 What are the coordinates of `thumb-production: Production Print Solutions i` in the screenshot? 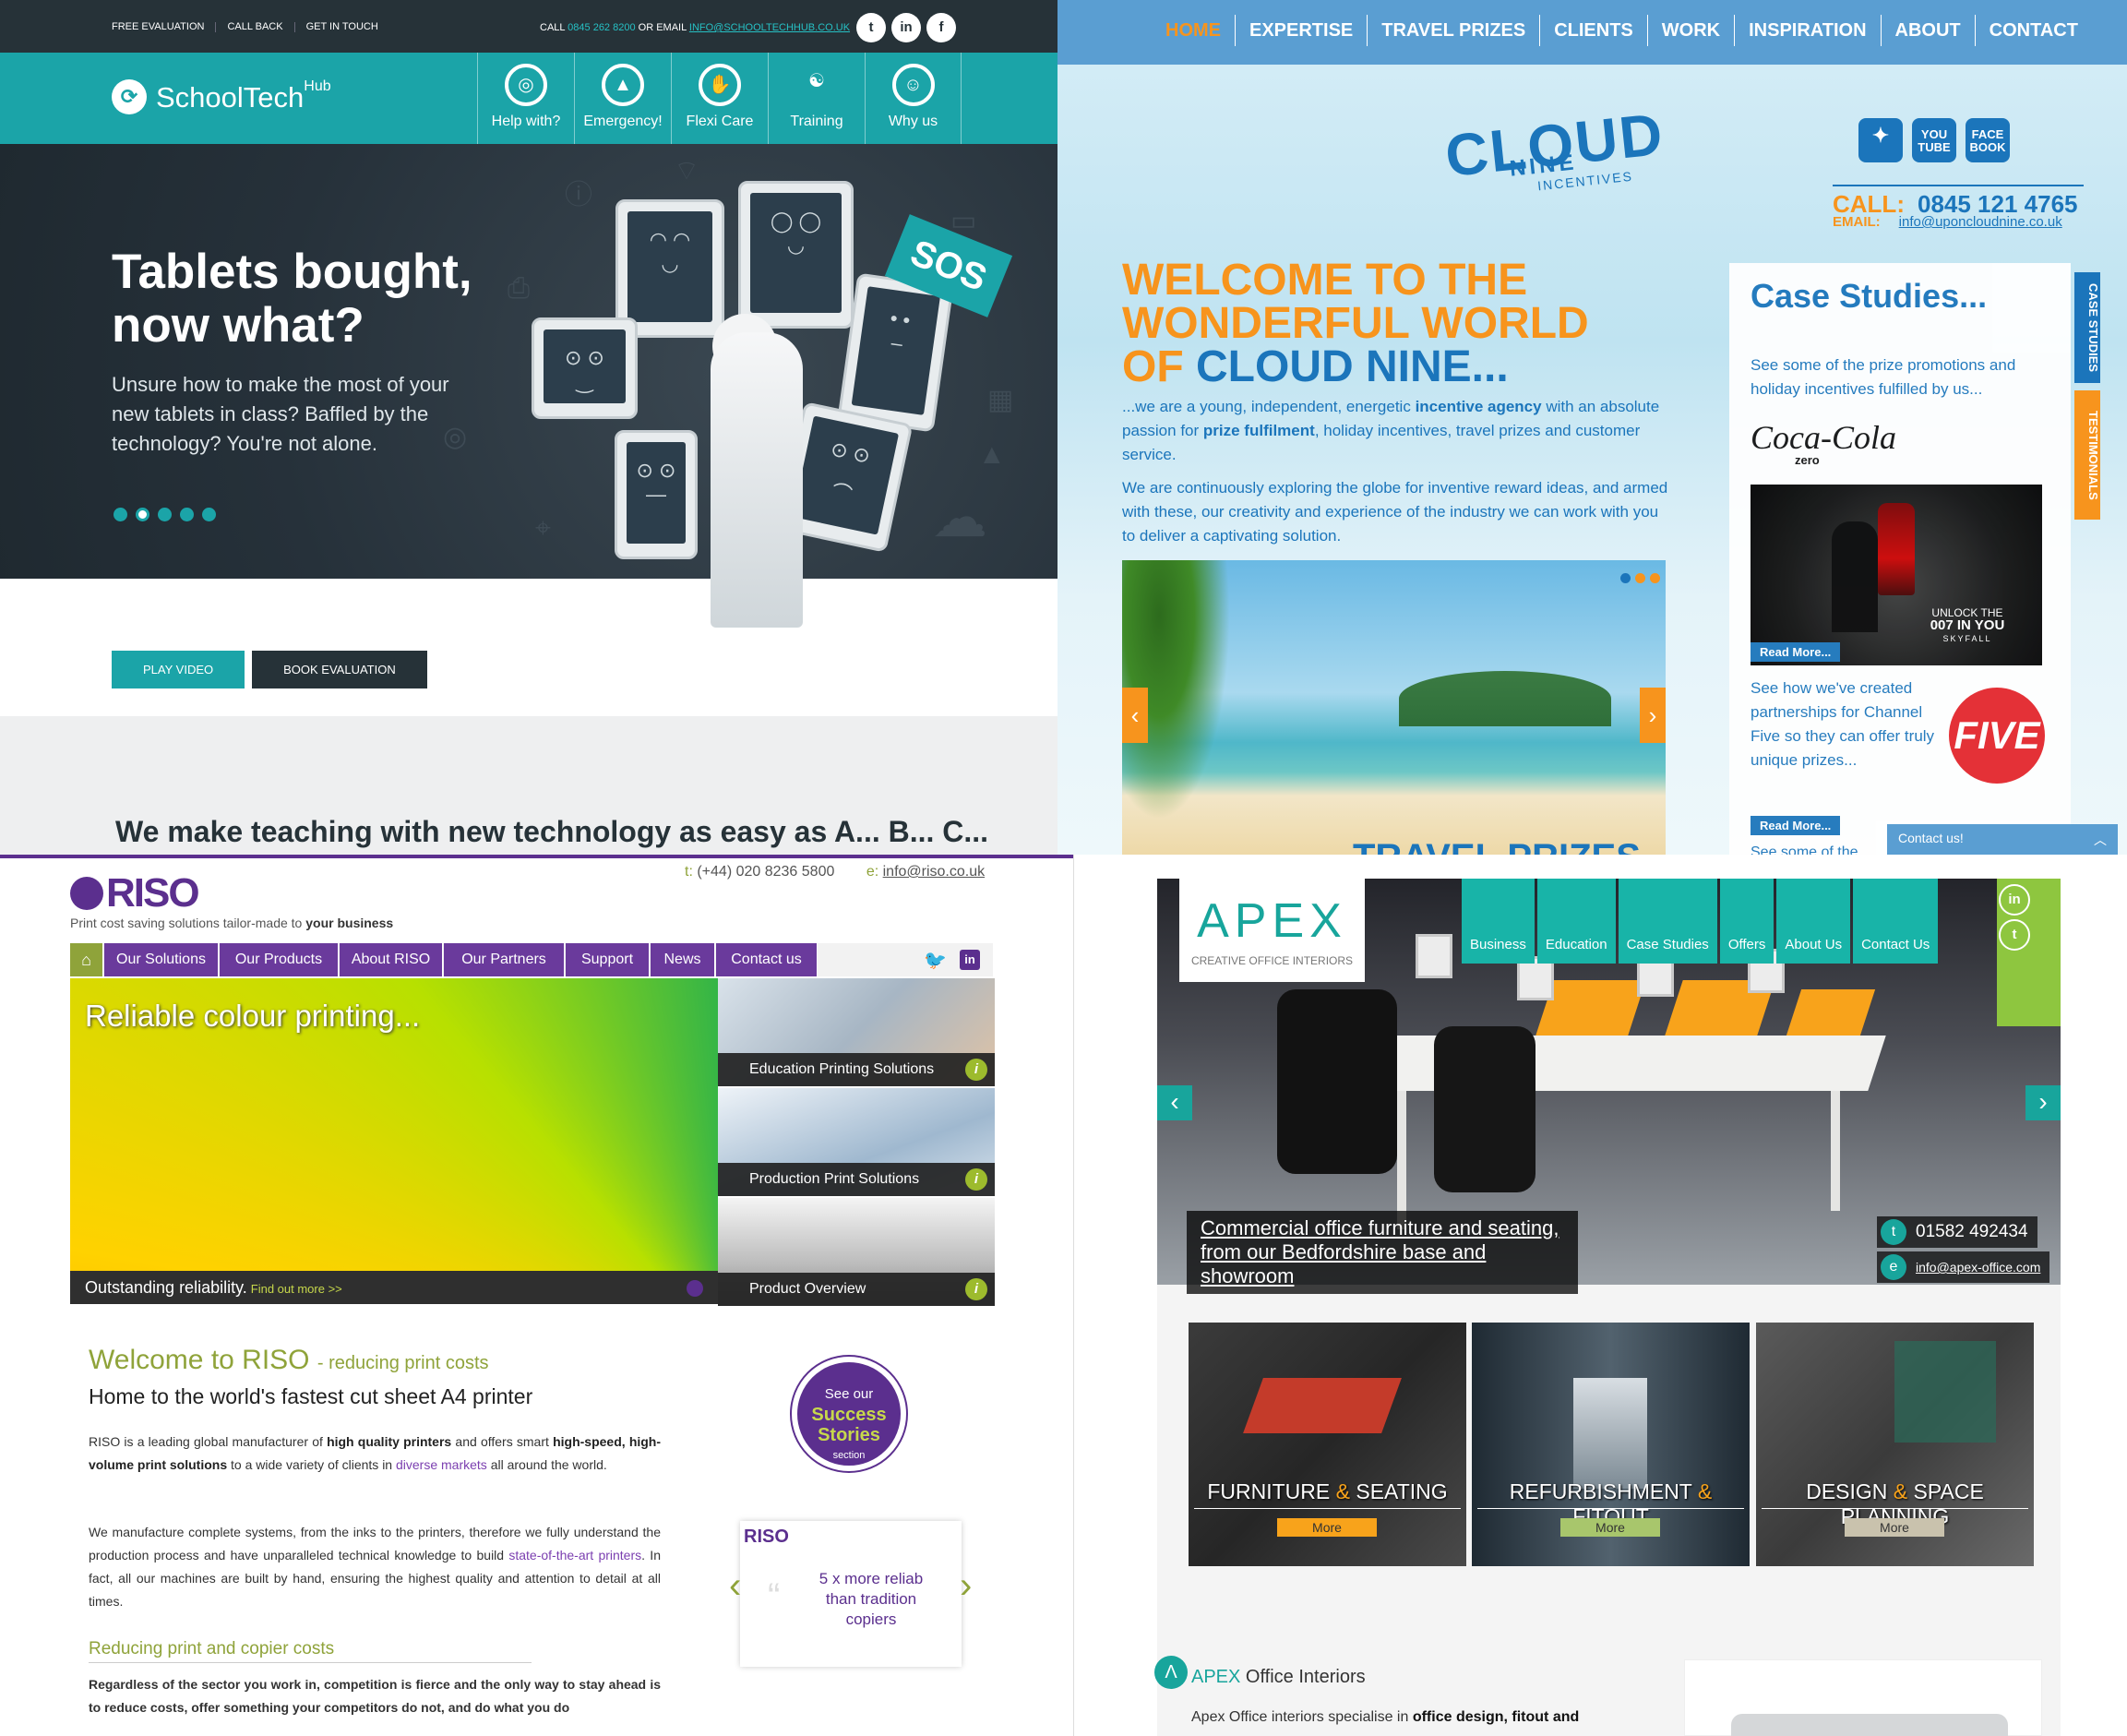 It's located at (856, 1142).